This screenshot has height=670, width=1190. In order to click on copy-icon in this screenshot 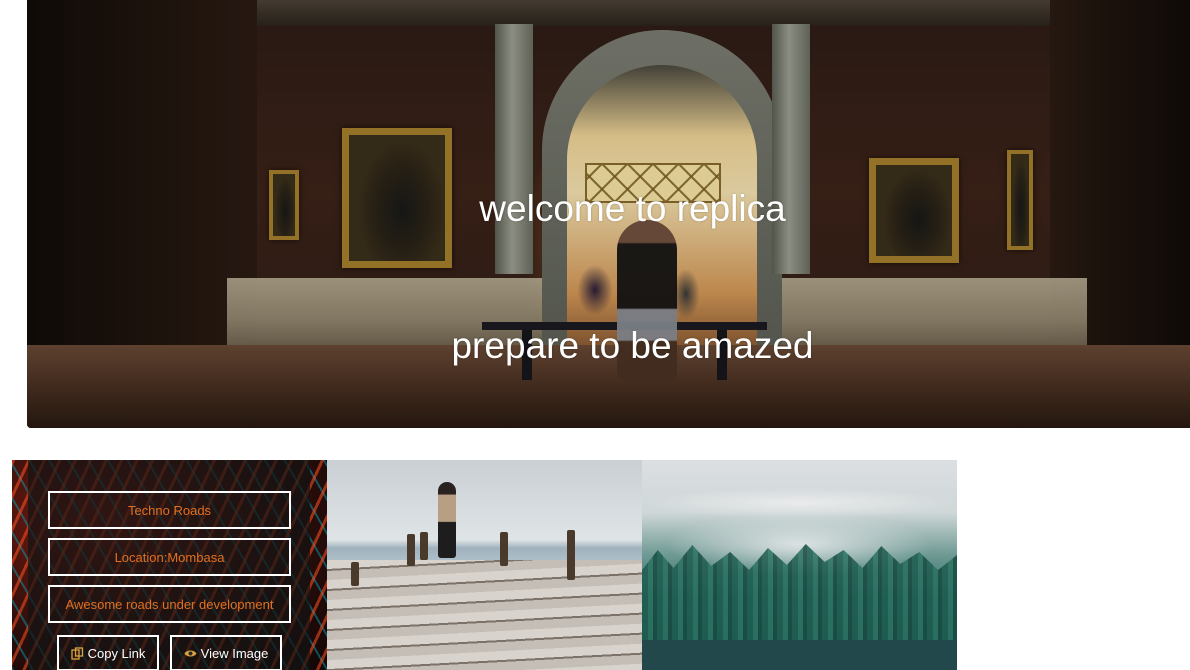, I will do `click(77, 653)`.